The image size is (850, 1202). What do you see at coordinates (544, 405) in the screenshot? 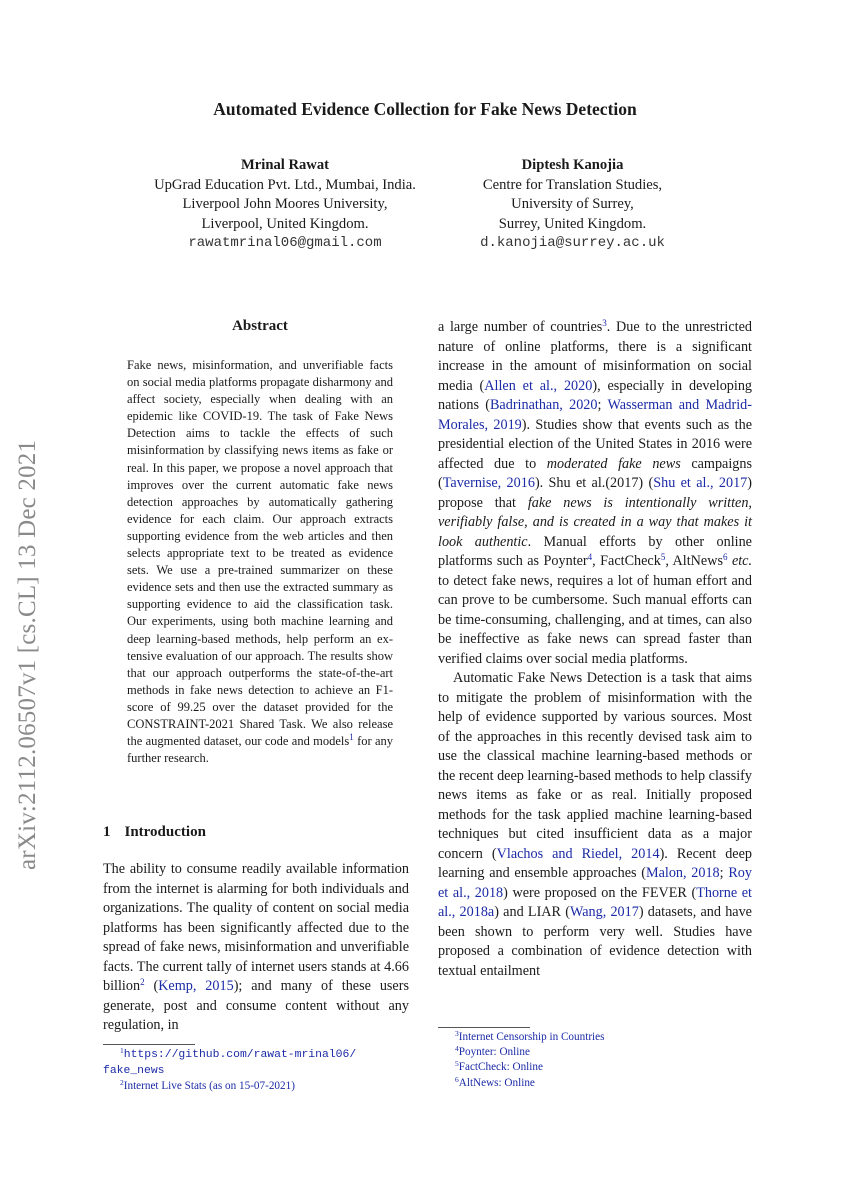
I see `citation-link: Badrinathan, 2020` at bounding box center [544, 405].